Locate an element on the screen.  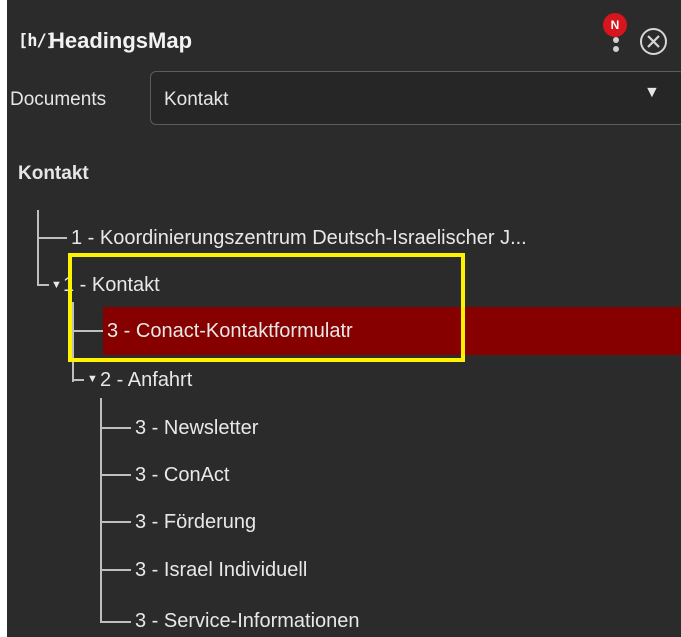
tree-node-service-informationen: 3 - Service-Informationen is located at coordinates (247, 621).